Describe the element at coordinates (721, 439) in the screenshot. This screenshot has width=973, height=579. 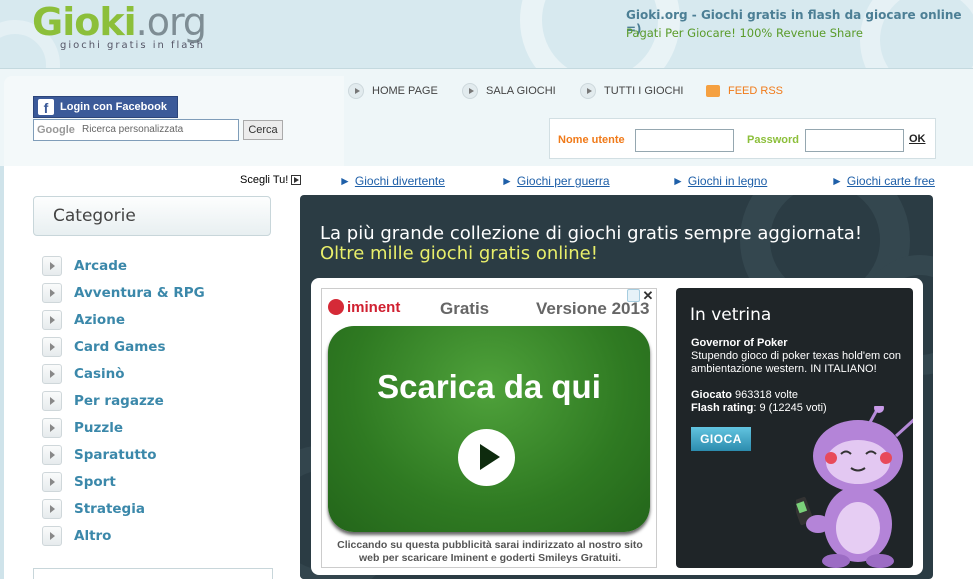
I see `play-game-button: GIOCA` at that location.